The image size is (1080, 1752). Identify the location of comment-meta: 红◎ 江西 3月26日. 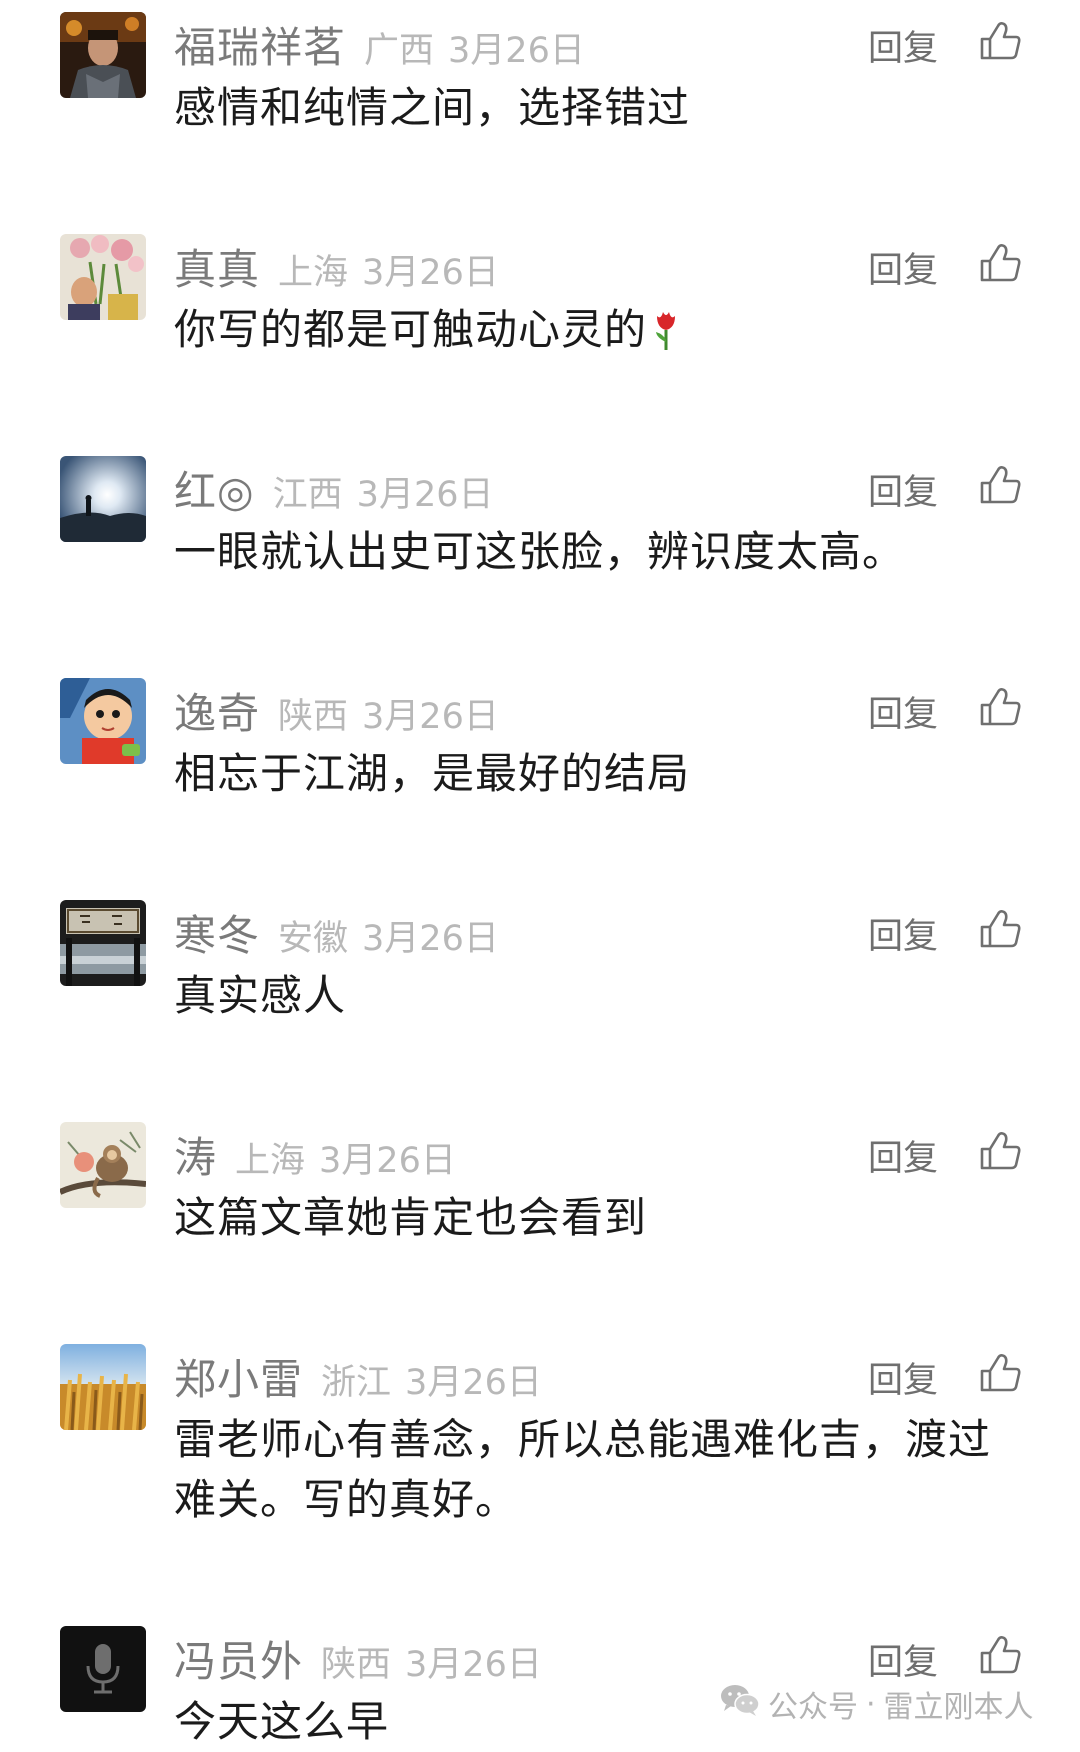
(333, 487).